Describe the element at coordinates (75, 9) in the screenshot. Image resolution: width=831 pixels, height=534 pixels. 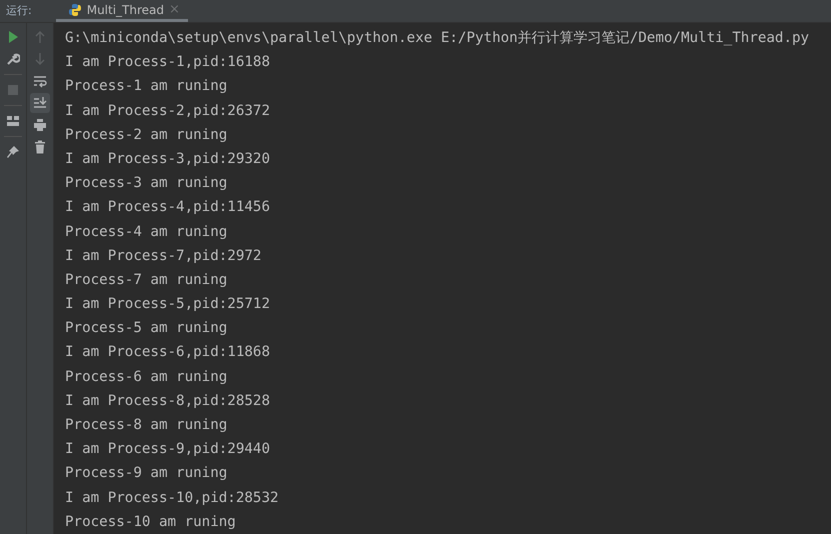
I see `python-logo-icon` at that location.